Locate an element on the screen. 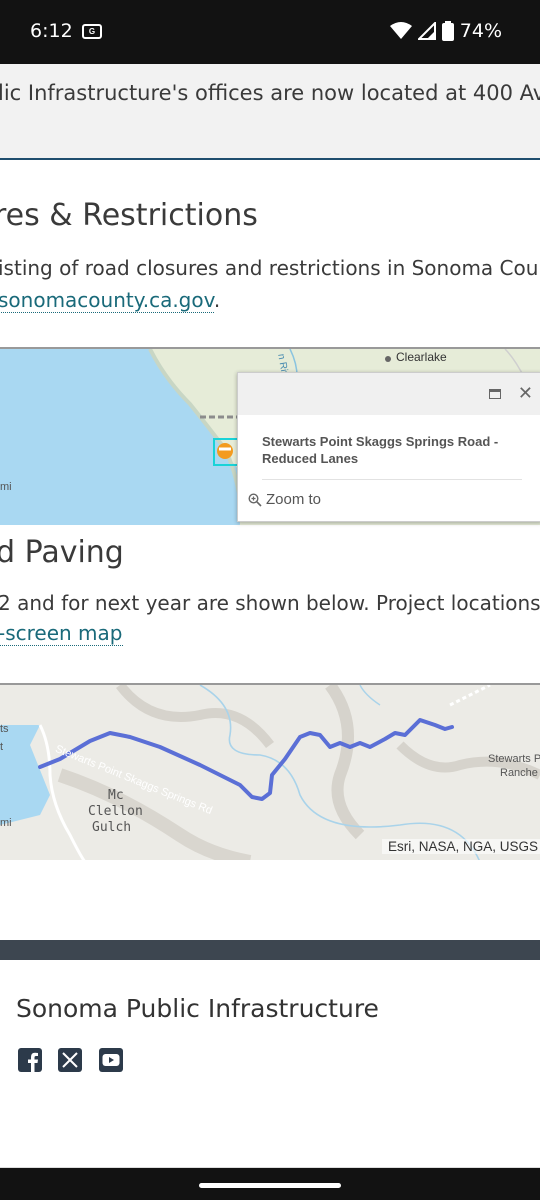 This screenshot has height=1200, width=540. closures-link-suffix: . is located at coordinates (217, 300).